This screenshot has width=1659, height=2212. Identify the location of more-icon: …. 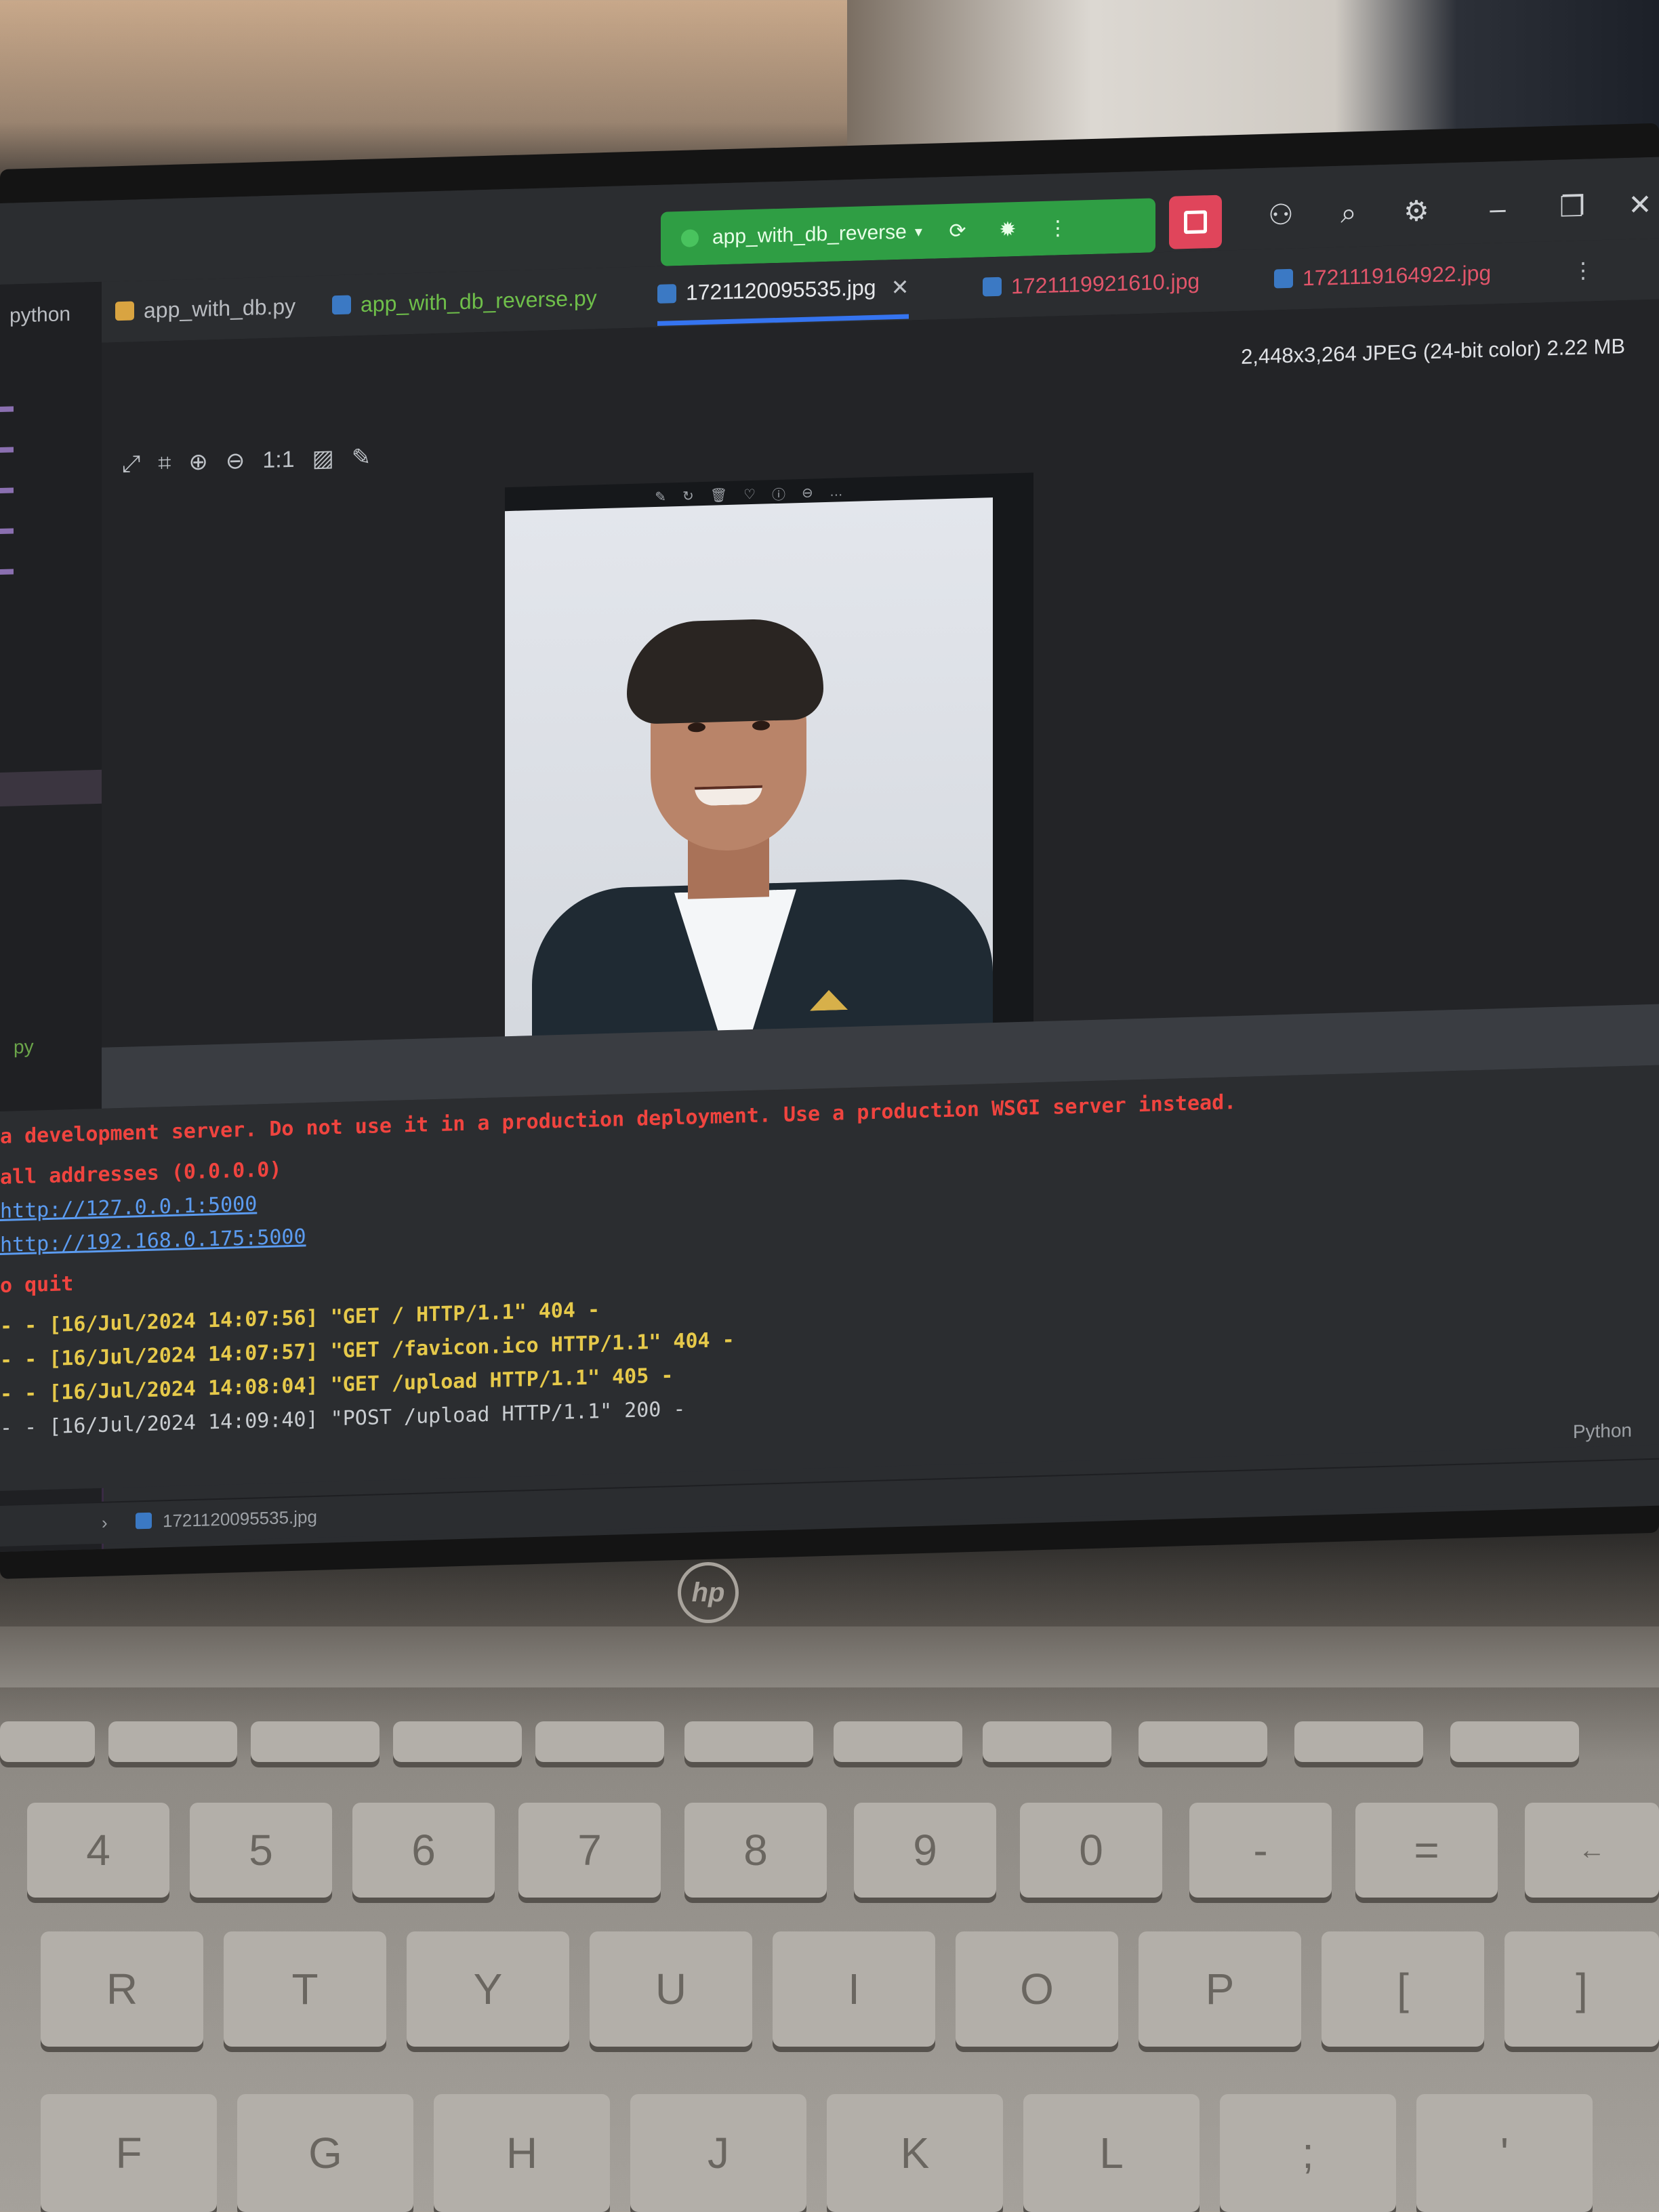
(836, 491).